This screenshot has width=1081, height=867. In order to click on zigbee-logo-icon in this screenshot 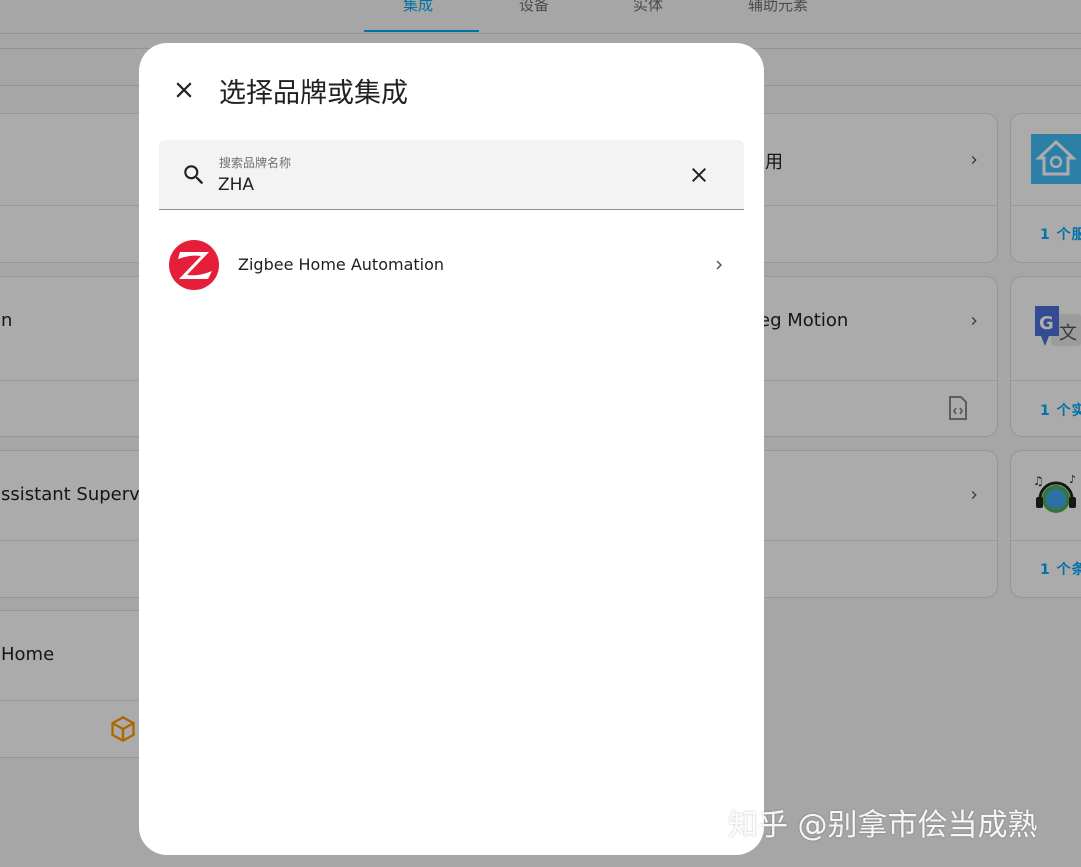, I will do `click(194, 265)`.